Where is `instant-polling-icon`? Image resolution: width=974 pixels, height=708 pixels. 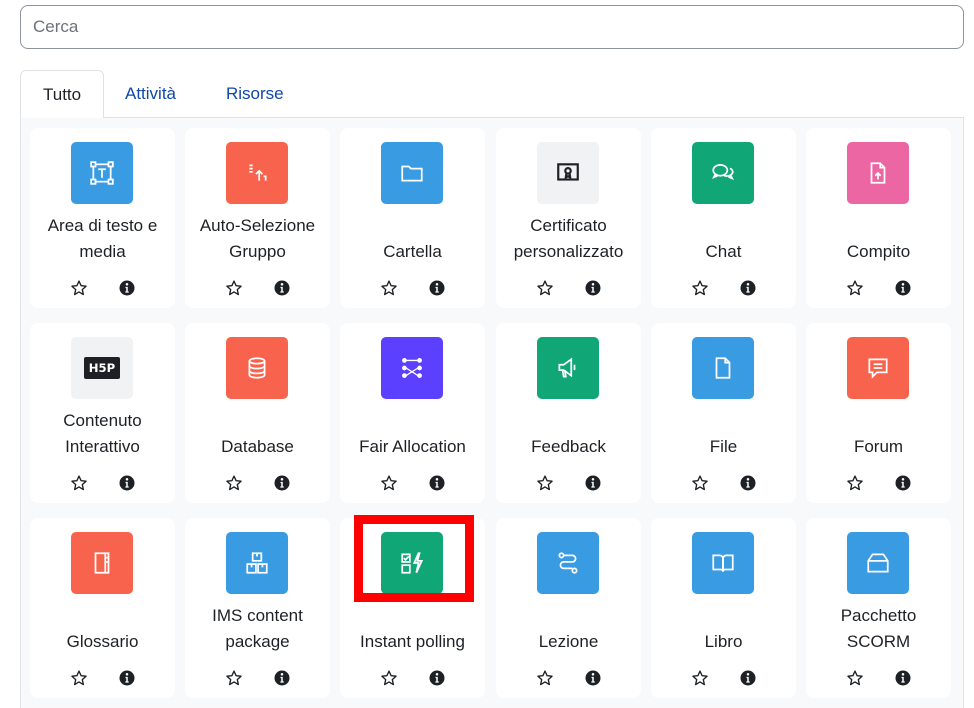
instant-polling-icon is located at coordinates (412, 563).